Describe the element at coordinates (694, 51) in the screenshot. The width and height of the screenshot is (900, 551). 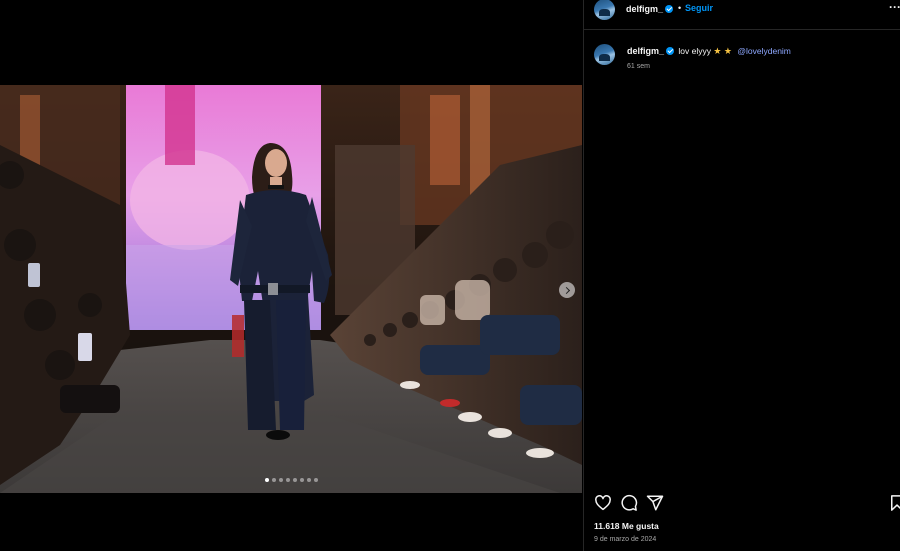
I see `caption-text: lov elyyy` at that location.